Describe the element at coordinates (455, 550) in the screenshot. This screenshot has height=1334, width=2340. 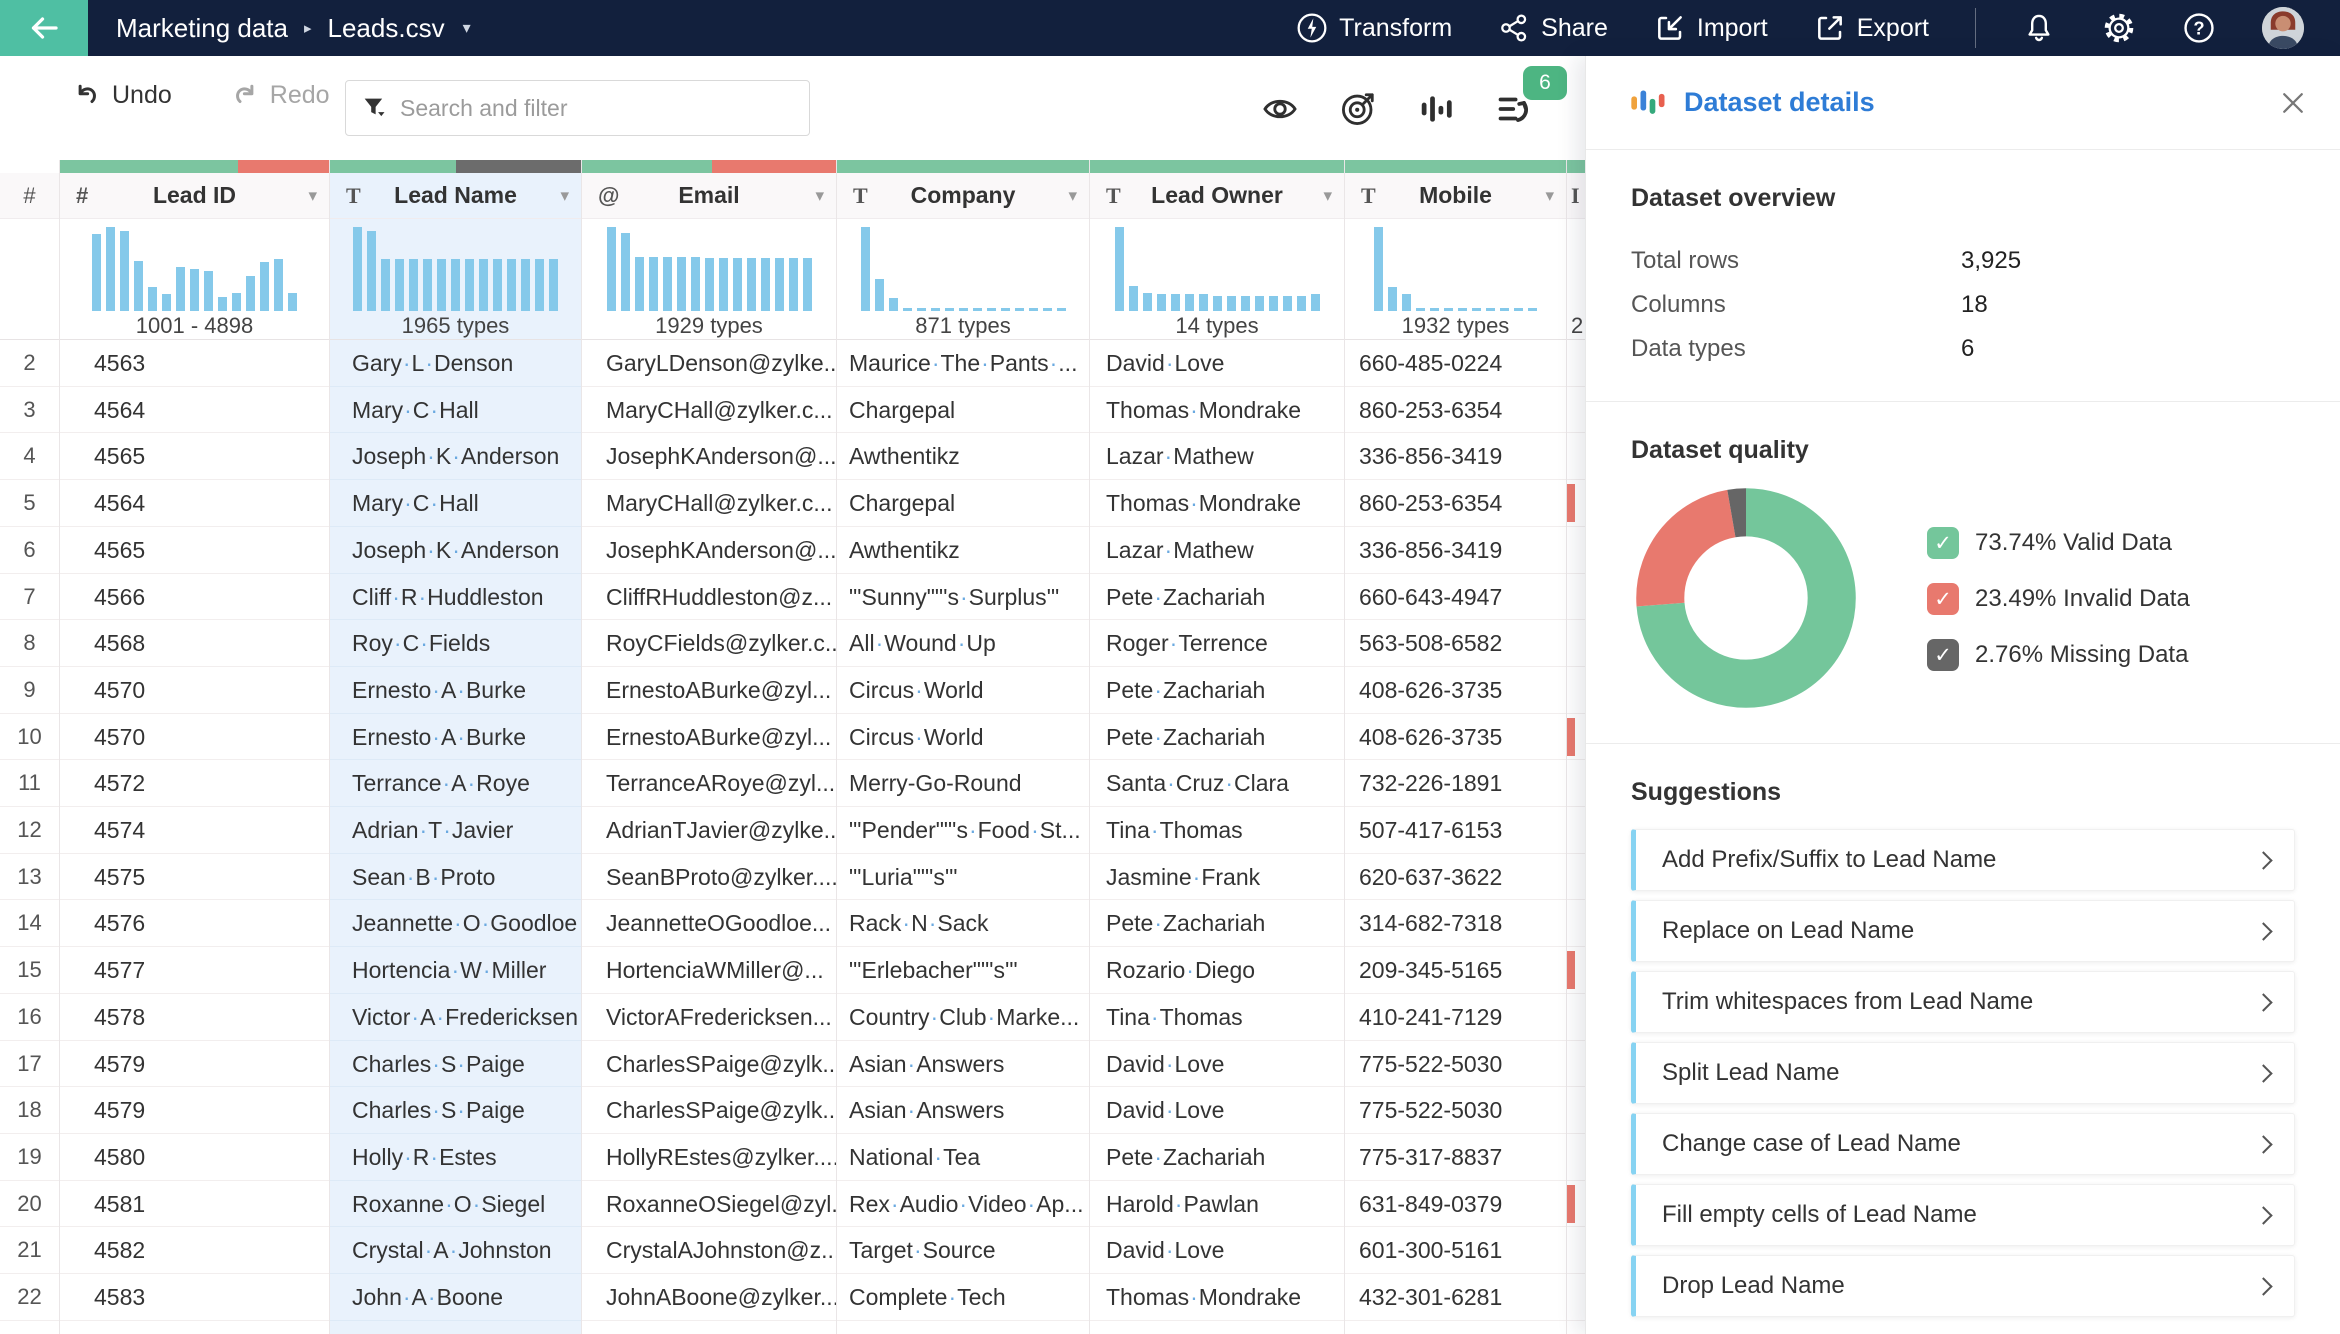
I see `cell-lead_name: Joseph·K·Anderson` at that location.